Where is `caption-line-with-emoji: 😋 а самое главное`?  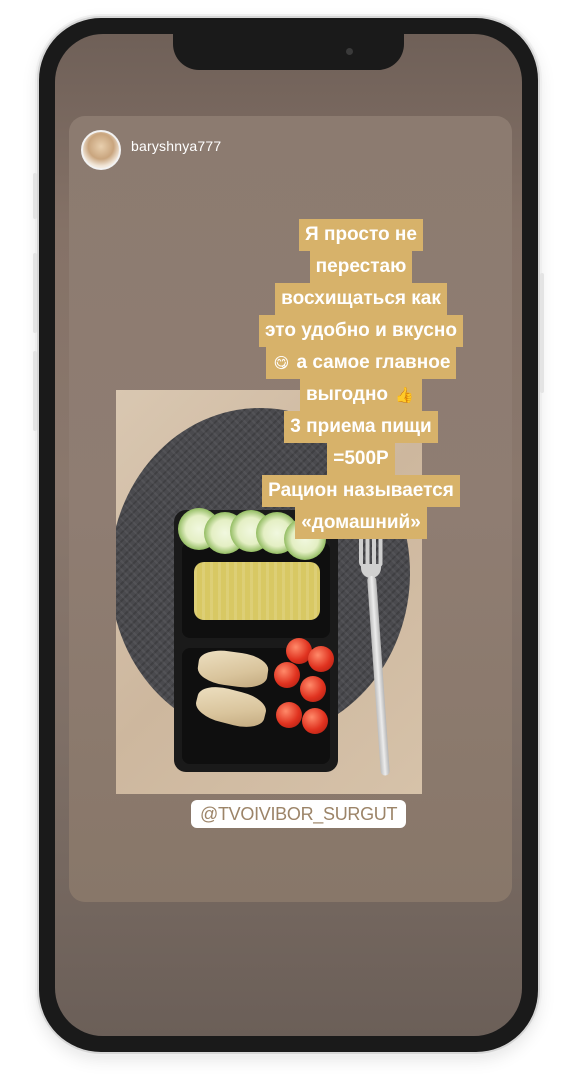
caption-line-with-emoji: 😋 а самое главное is located at coordinates (361, 363).